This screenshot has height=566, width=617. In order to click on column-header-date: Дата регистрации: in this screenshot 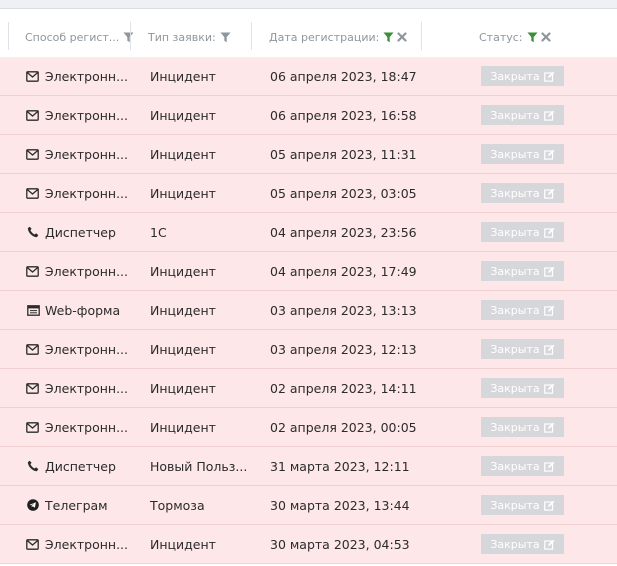, I will do `click(338, 37)`.